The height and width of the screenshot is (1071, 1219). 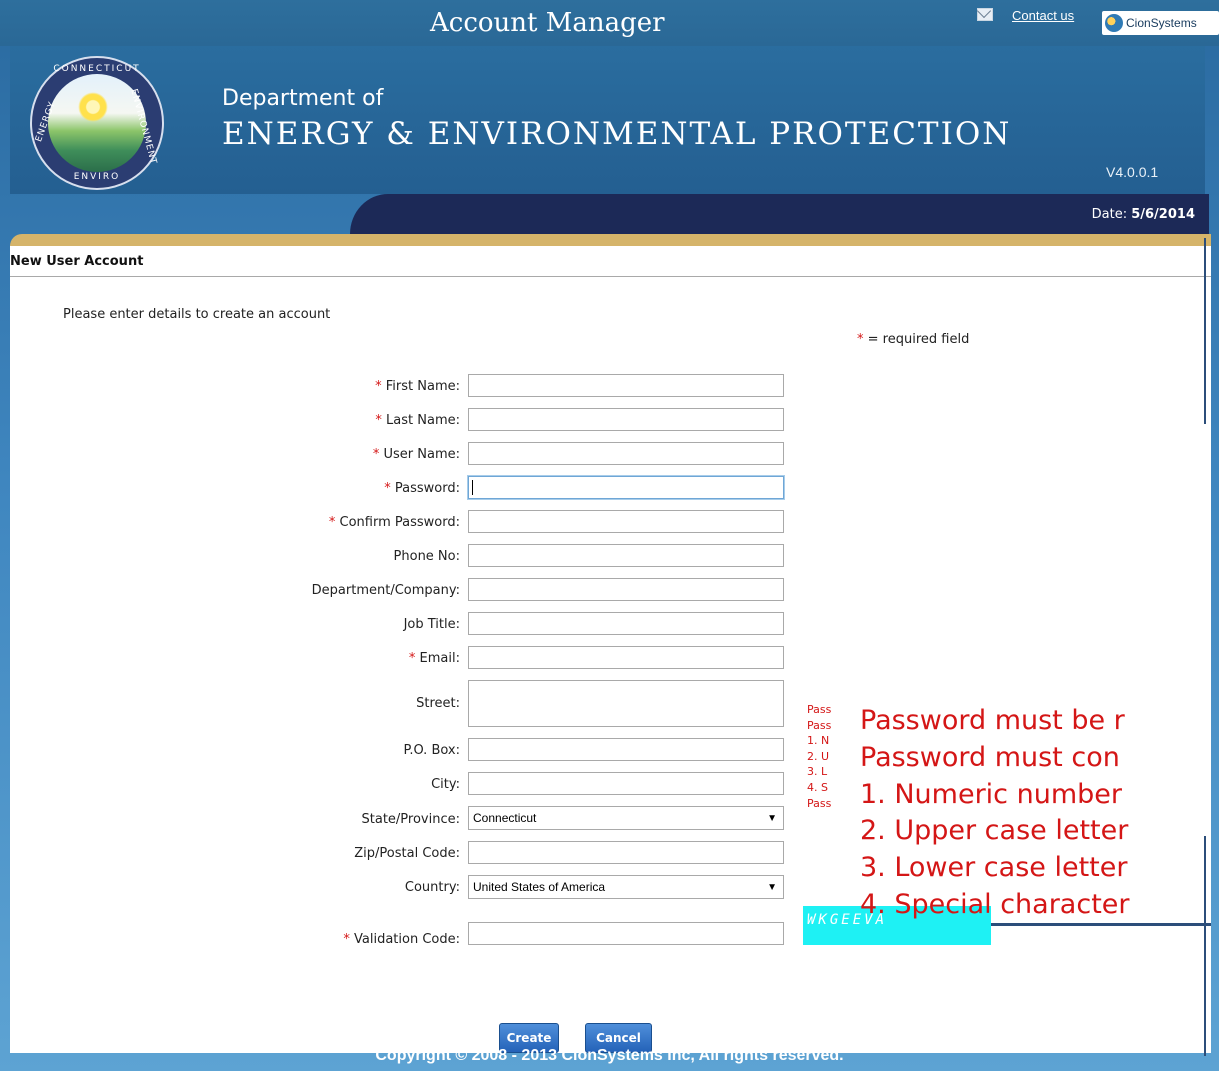 I want to click on date-strip: Date: 5/6/2014, so click(x=779, y=214).